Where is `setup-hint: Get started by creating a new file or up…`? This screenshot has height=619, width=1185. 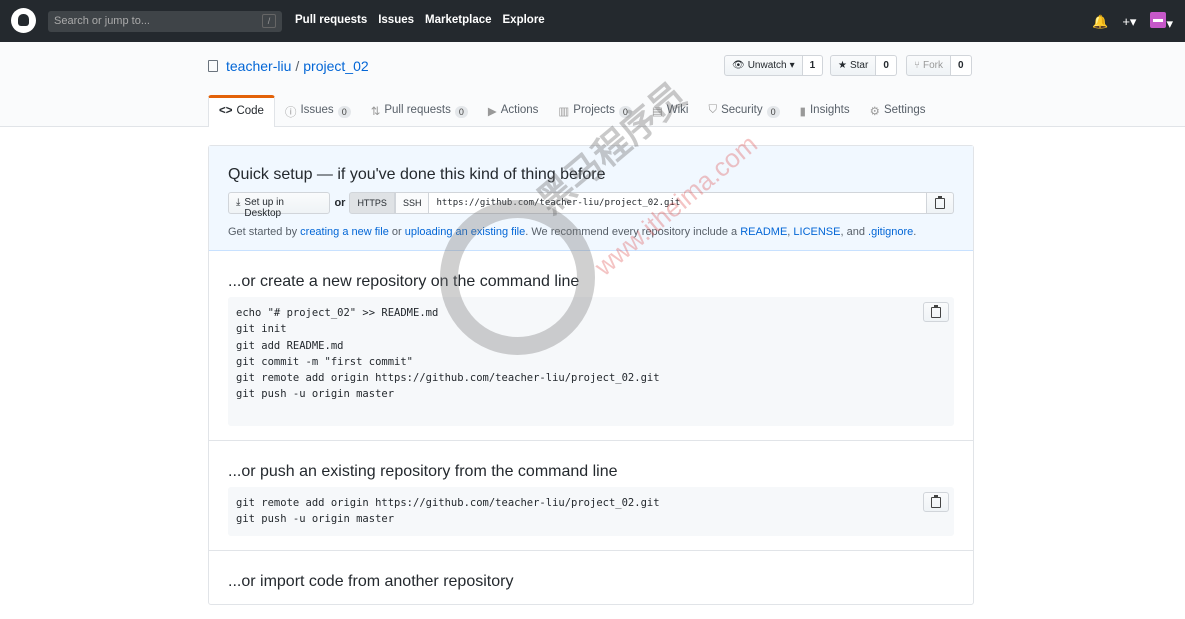
setup-hint: Get started by creating a new file or up… is located at coordinates (591, 232).